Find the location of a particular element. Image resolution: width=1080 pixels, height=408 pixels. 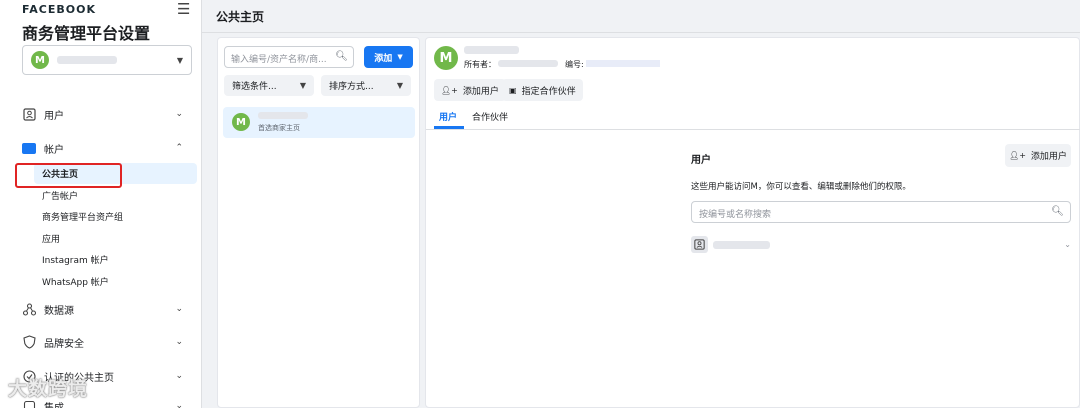

add-button: 添加 ▼ is located at coordinates (388, 57).